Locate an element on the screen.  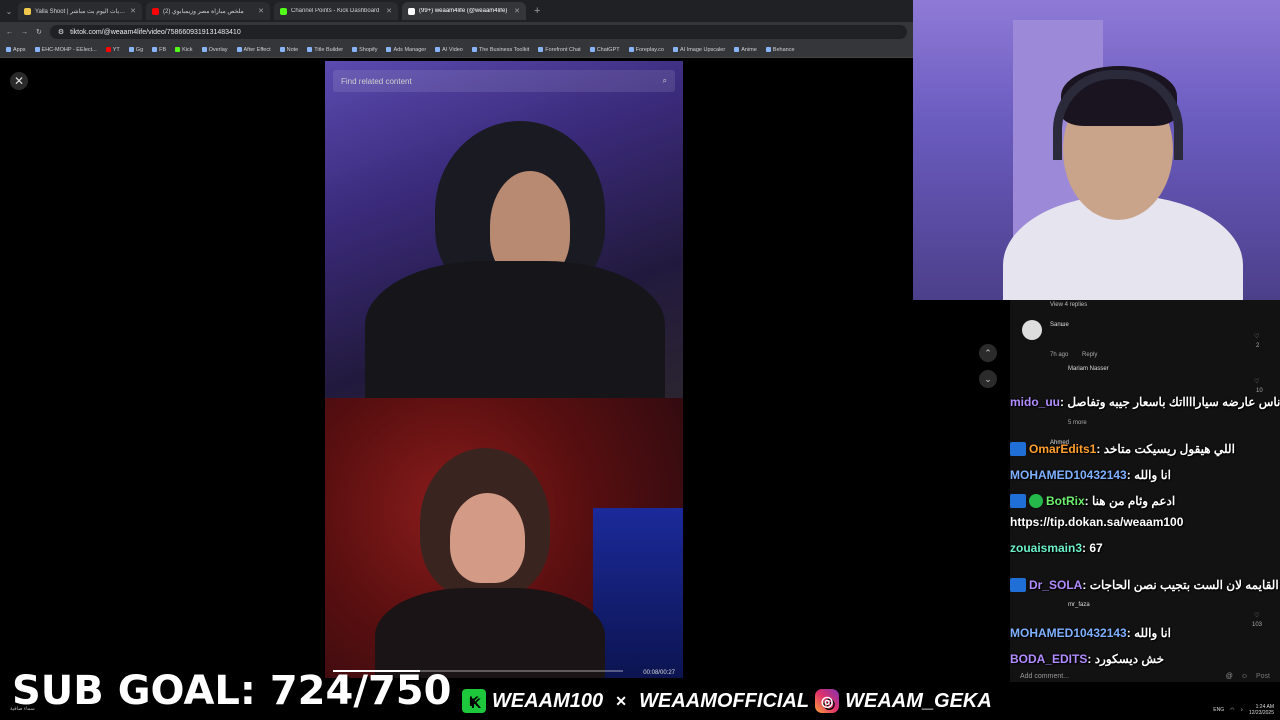
bookmark-item: Note is located at coordinates (288, 50).